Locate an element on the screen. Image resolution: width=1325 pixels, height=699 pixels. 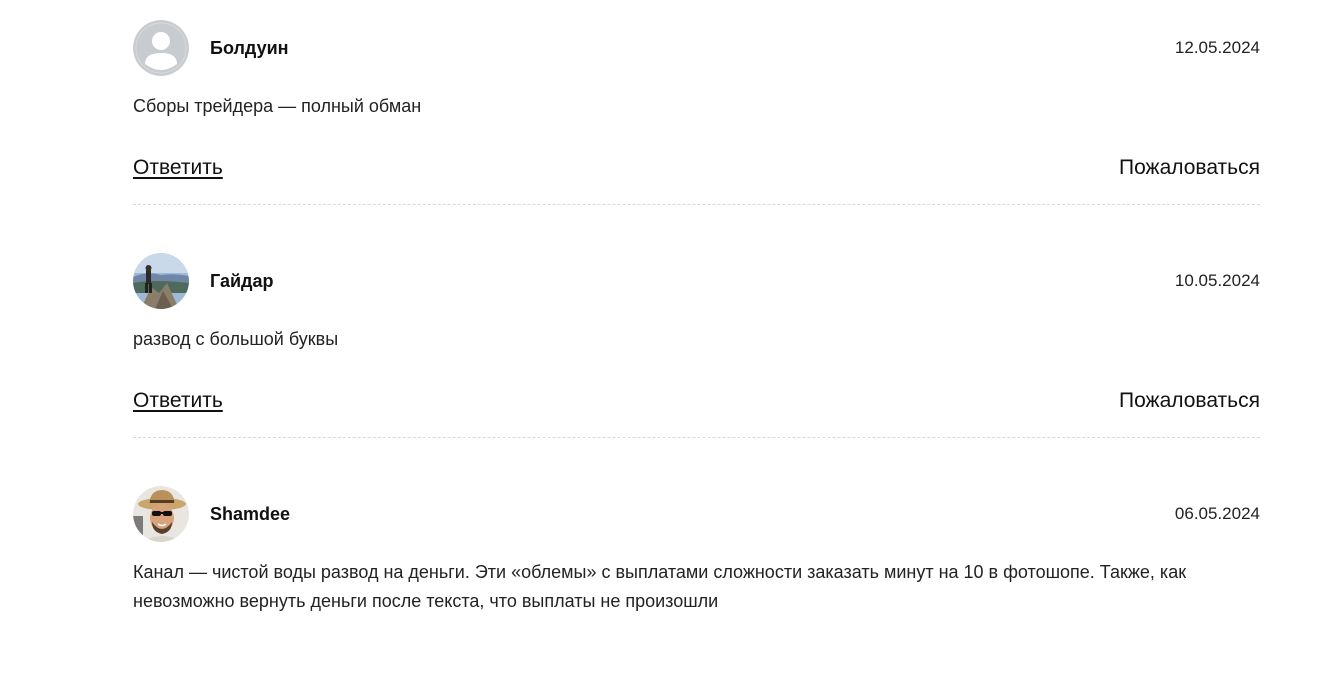
comment-header: Болдуин 12.05.2024 is located at coordinates (696, 48).